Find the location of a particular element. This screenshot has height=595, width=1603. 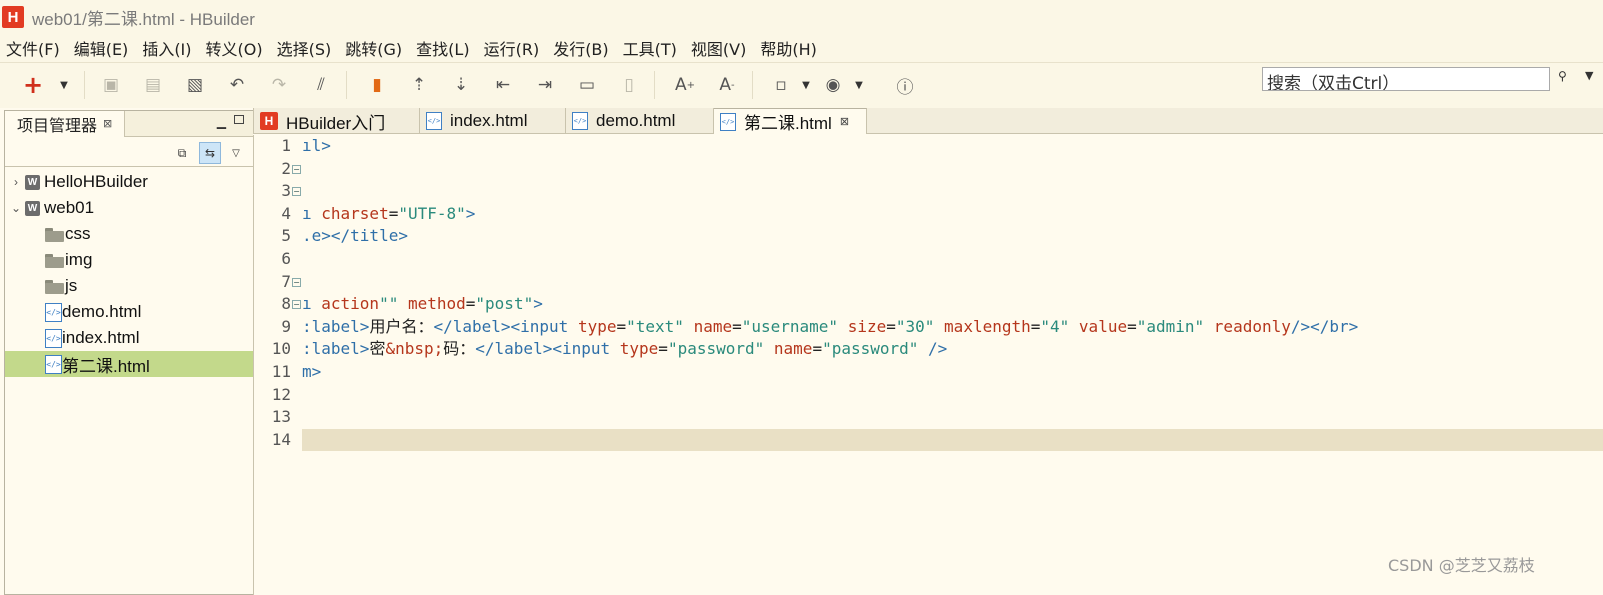

tree-item-label: img is located at coordinates (79, 259).